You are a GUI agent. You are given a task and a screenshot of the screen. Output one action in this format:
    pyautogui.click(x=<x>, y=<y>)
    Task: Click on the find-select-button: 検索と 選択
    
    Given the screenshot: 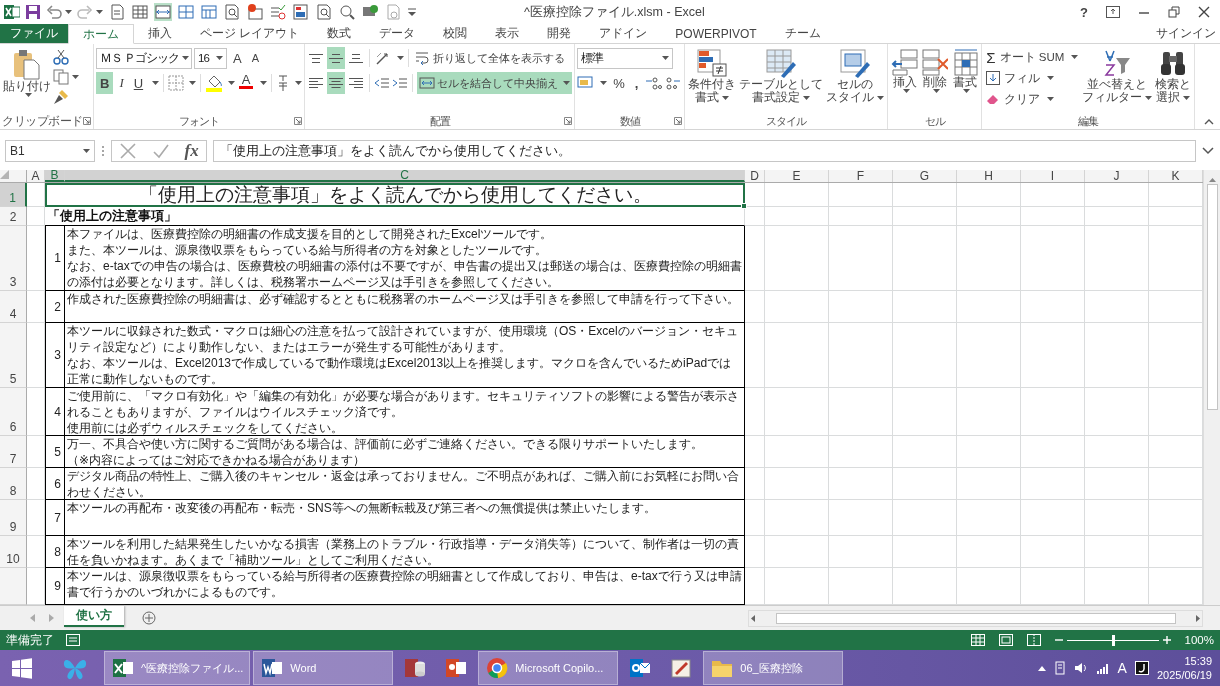 What is the action you would take?
    pyautogui.click(x=1173, y=80)
    